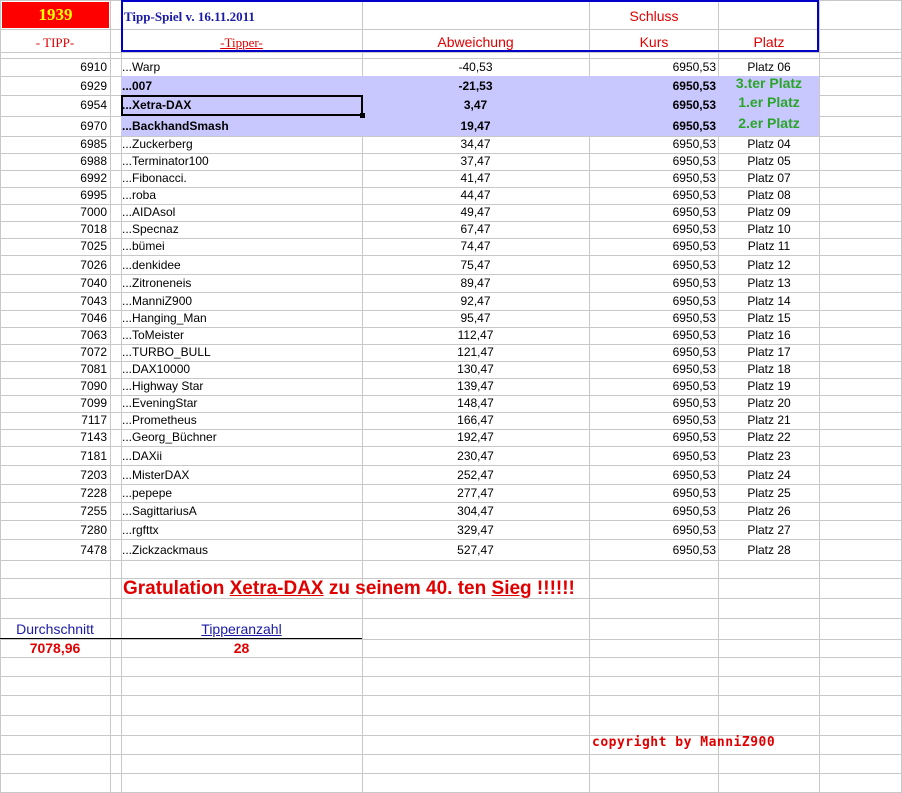  I want to click on year-cell: 1939, so click(55, 15).